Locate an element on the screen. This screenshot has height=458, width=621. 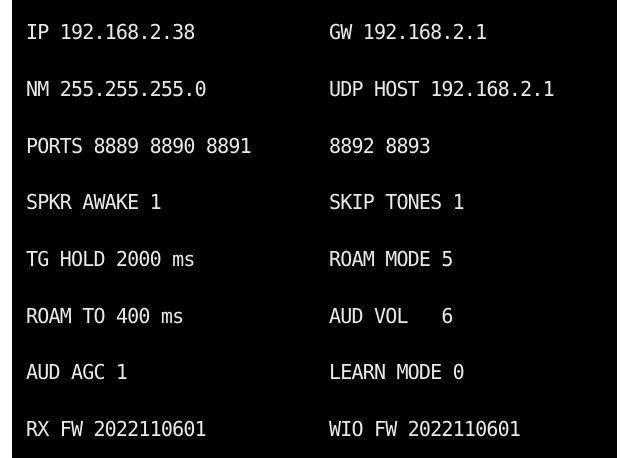
roam-timeout-text: ROAM TO 400 ms is located at coordinates (105, 316).